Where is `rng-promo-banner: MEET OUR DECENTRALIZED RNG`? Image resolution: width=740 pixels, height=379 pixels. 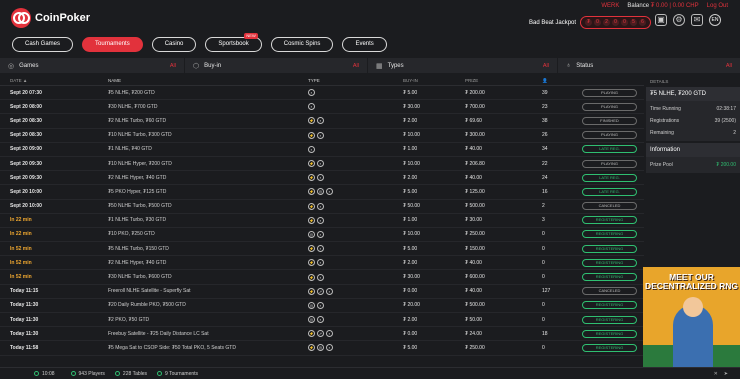 rng-promo-banner: MEET OUR DECENTRALIZED RNG is located at coordinates (691, 317).